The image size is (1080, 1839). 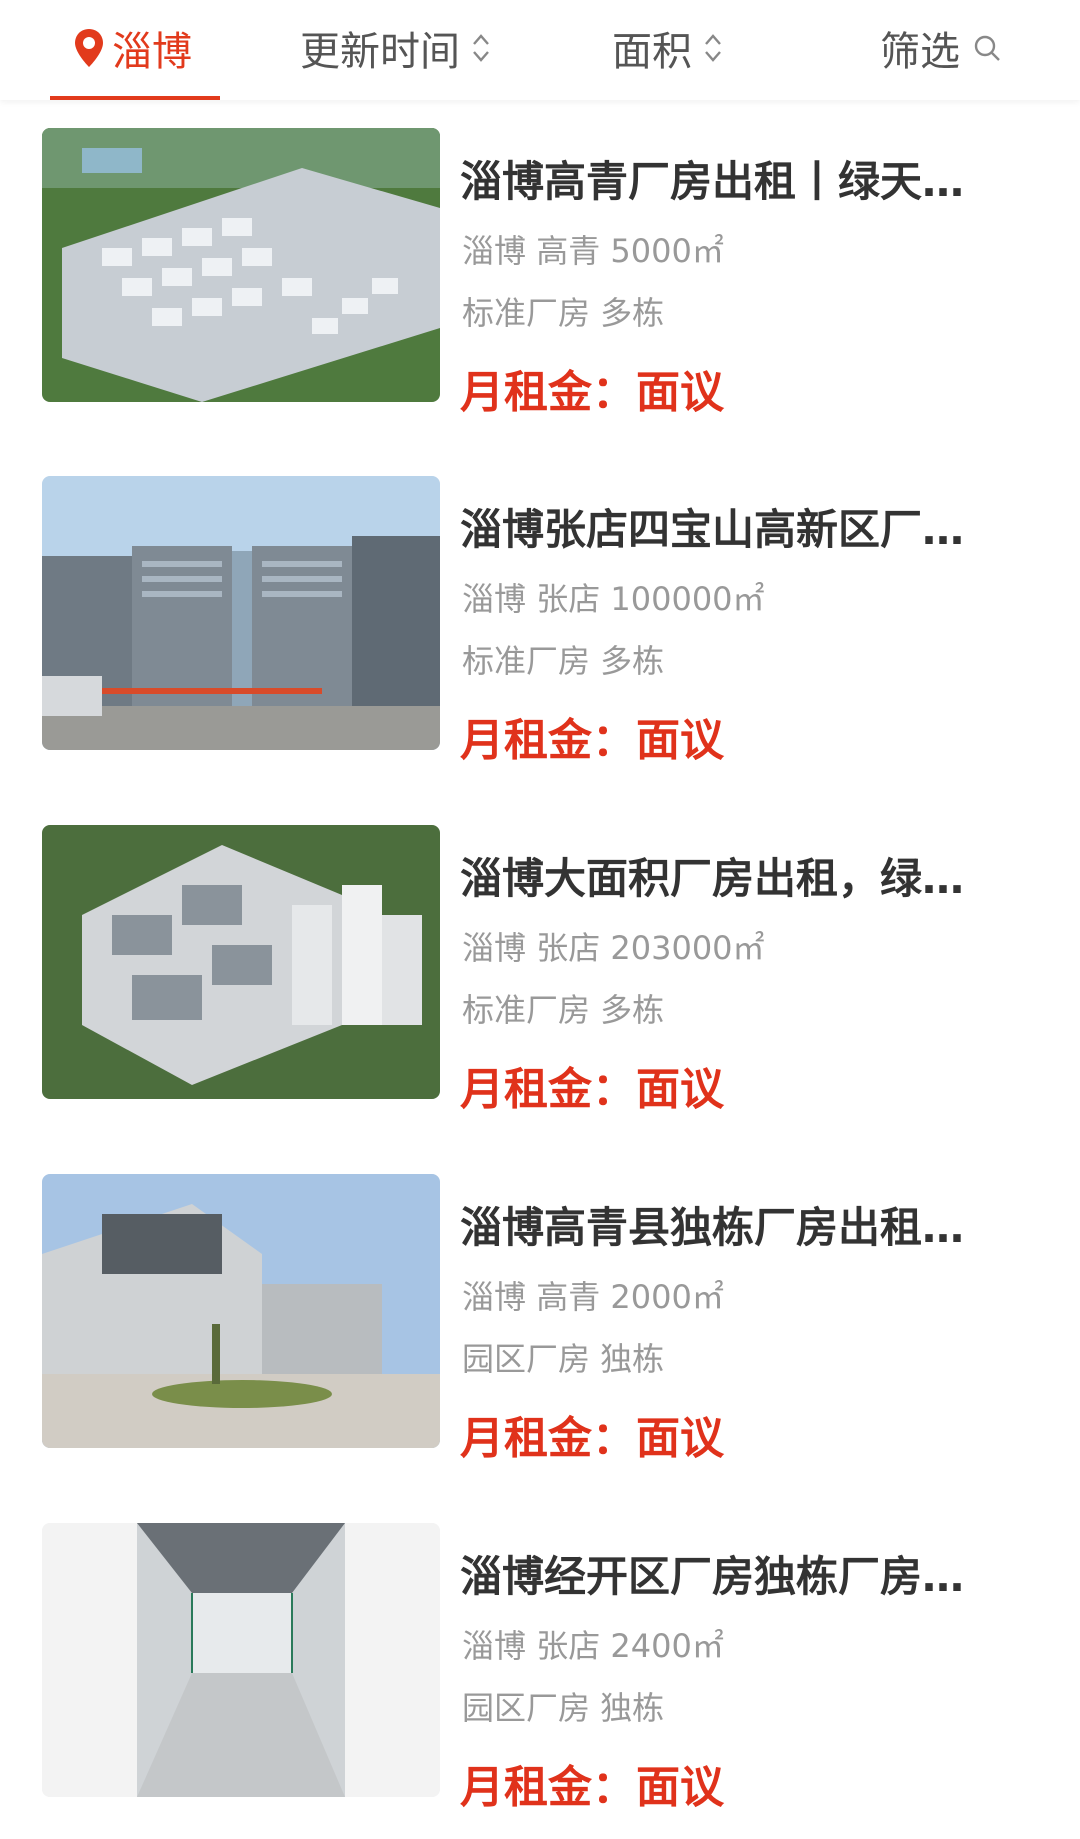 I want to click on listing-card: 淄博高青厂房出租丨绿天… 淄博 高青 5000㎡ 标准厂房 多栋 月租金： 面议, so click(x=540, y=273).